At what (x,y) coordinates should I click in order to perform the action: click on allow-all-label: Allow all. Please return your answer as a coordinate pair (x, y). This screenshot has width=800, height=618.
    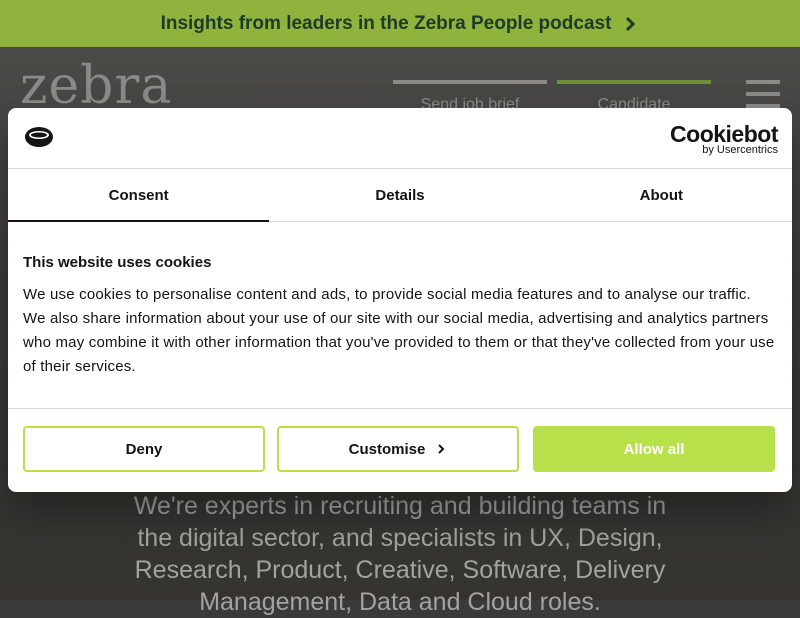
    Looking at the image, I should click on (654, 449).